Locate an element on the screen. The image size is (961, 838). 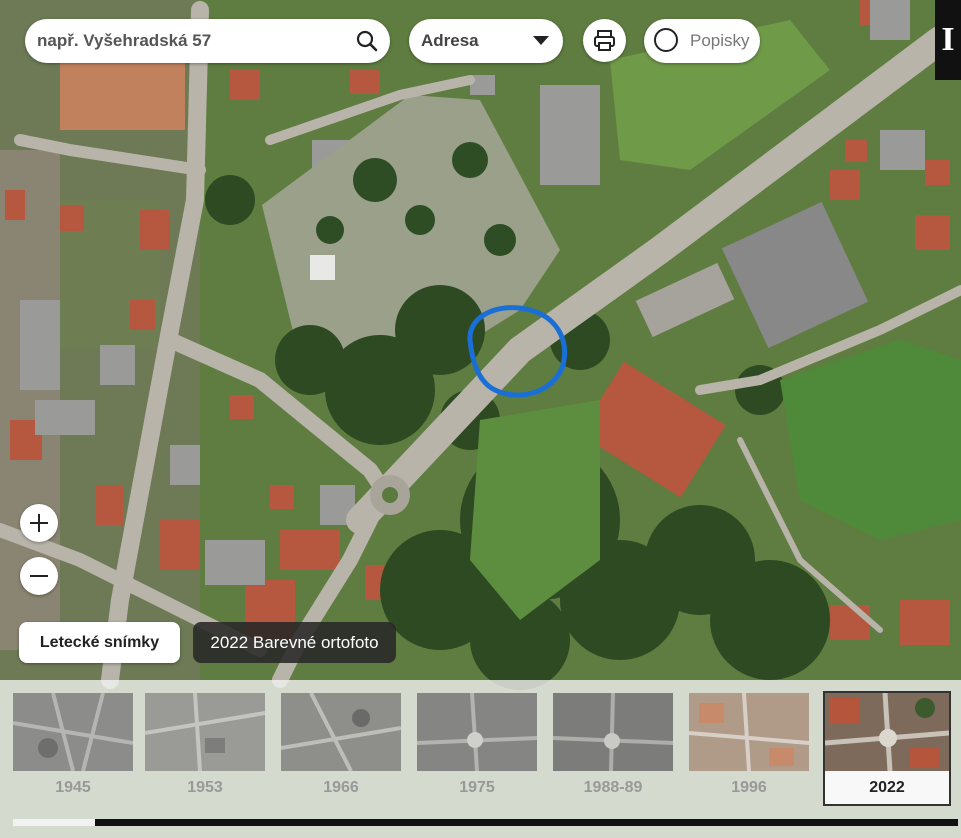
current-layer-label: 2022 Barevné ortofoto is located at coordinates (294, 642).